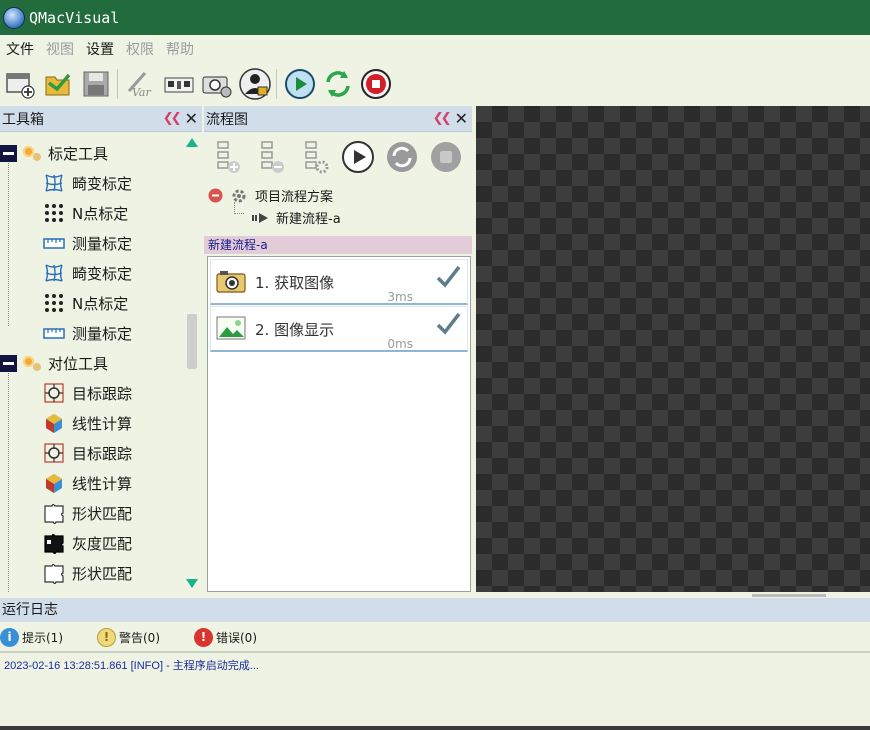 This screenshot has width=870, height=730. Describe the element at coordinates (339, 282) in the screenshot. I see `flow-step: 1. 获取图像 3ms` at that location.